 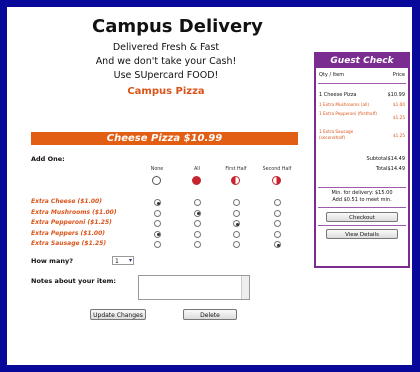 What do you see at coordinates (48, 159) in the screenshot?
I see `add-one-label: Add One:` at bounding box center [48, 159].